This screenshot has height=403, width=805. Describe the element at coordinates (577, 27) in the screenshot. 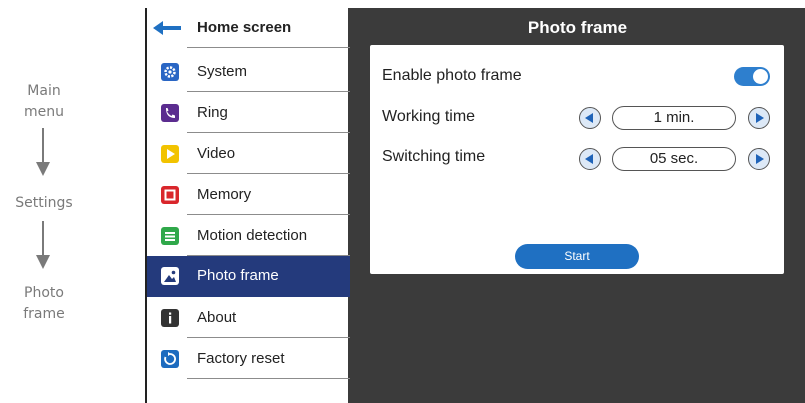

I see `page-title: Photo frame` at that location.